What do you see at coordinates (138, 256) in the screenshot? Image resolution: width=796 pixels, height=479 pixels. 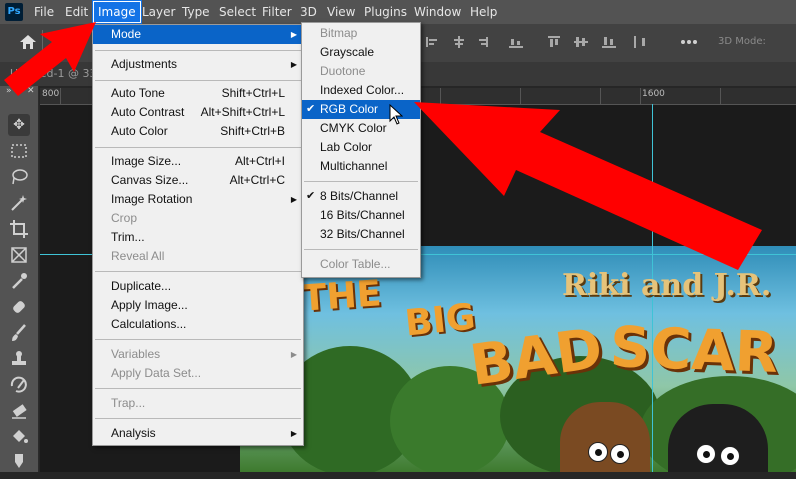 I see `menu-item-reveal-all: Reveal All` at bounding box center [138, 256].